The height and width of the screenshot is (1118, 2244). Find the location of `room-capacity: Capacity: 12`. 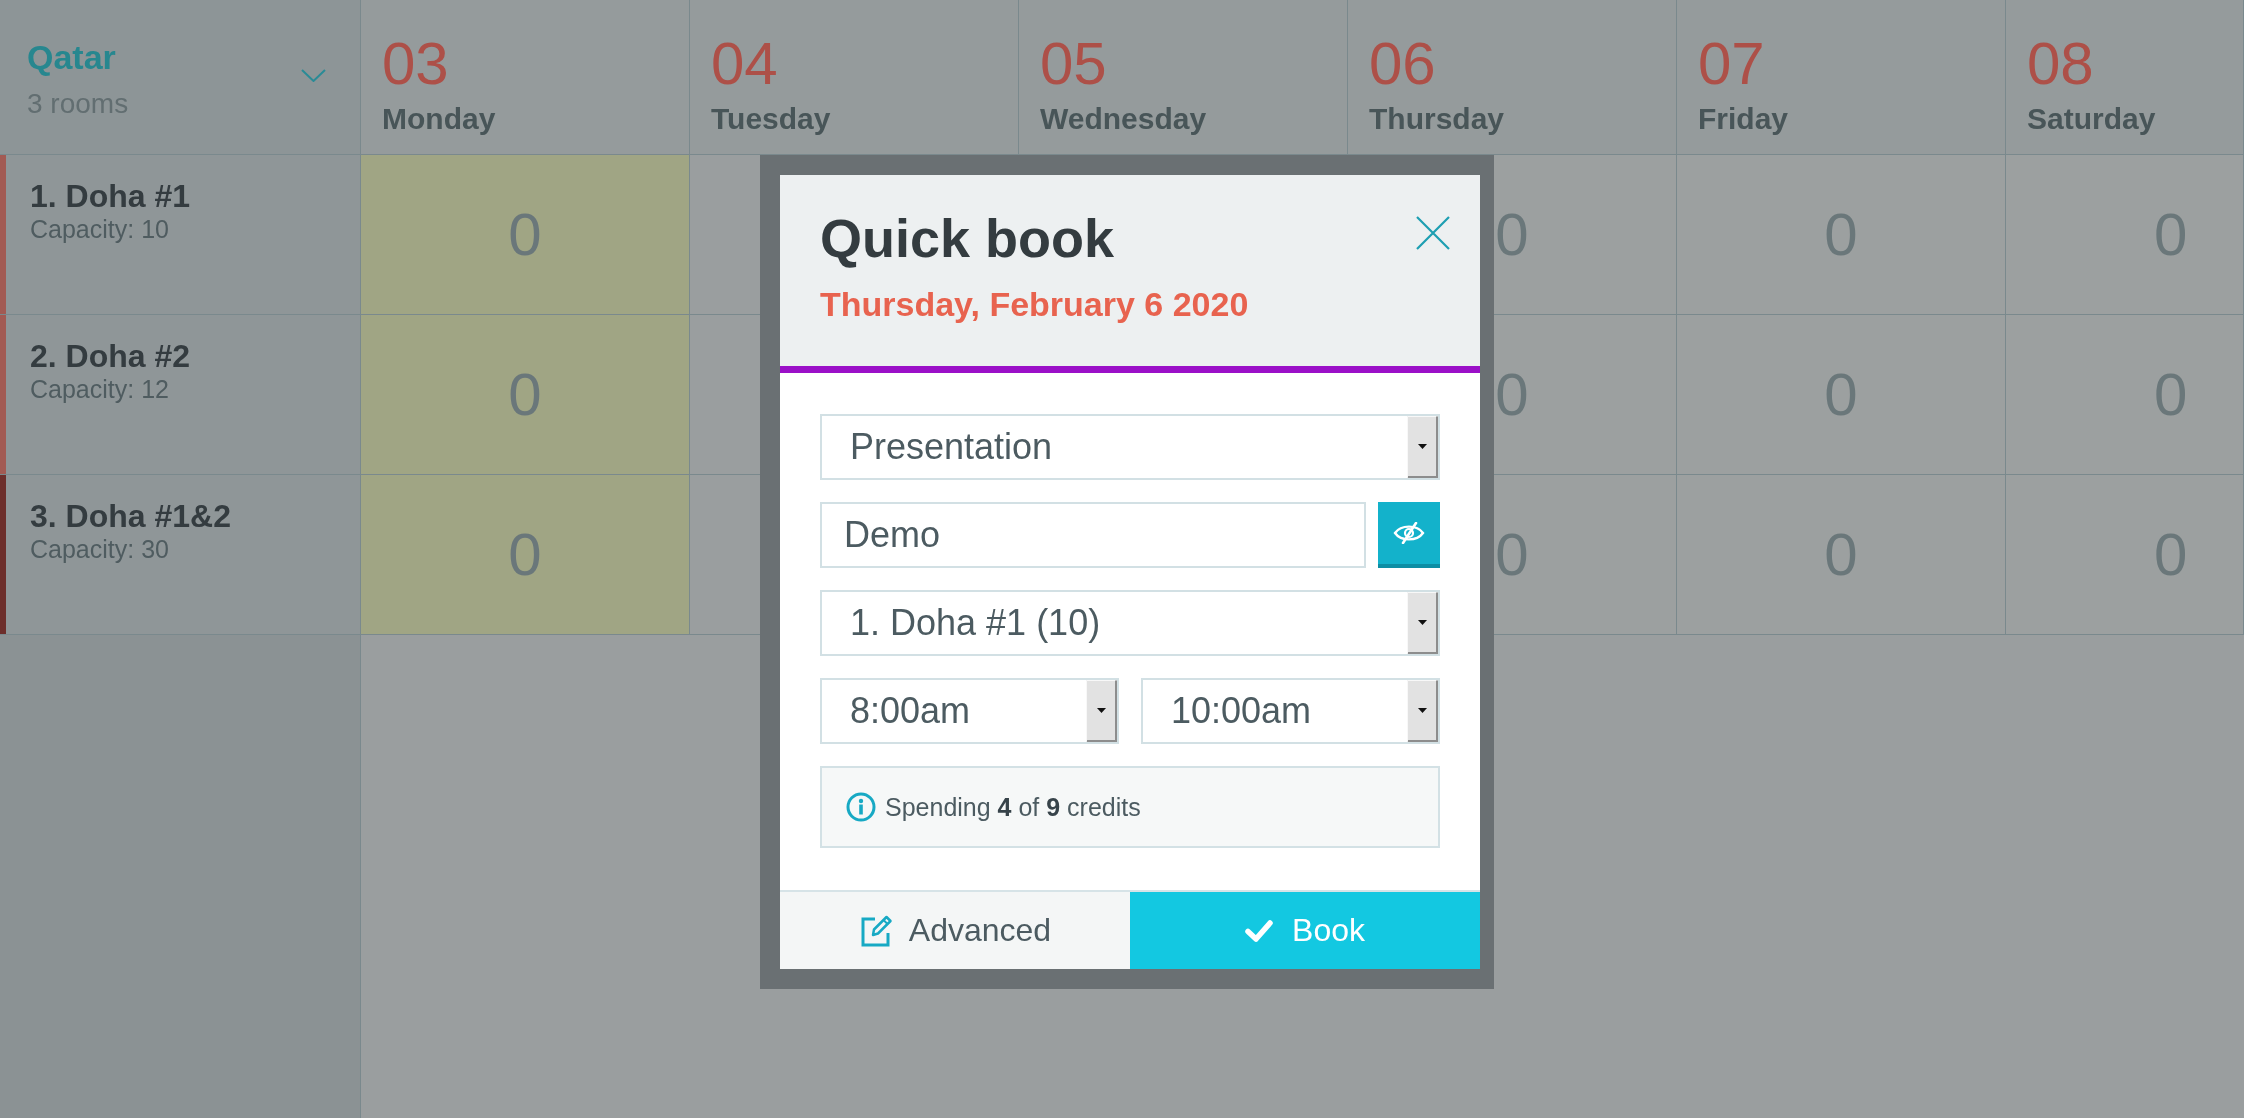

room-capacity: Capacity: 12 is located at coordinates (99, 389).